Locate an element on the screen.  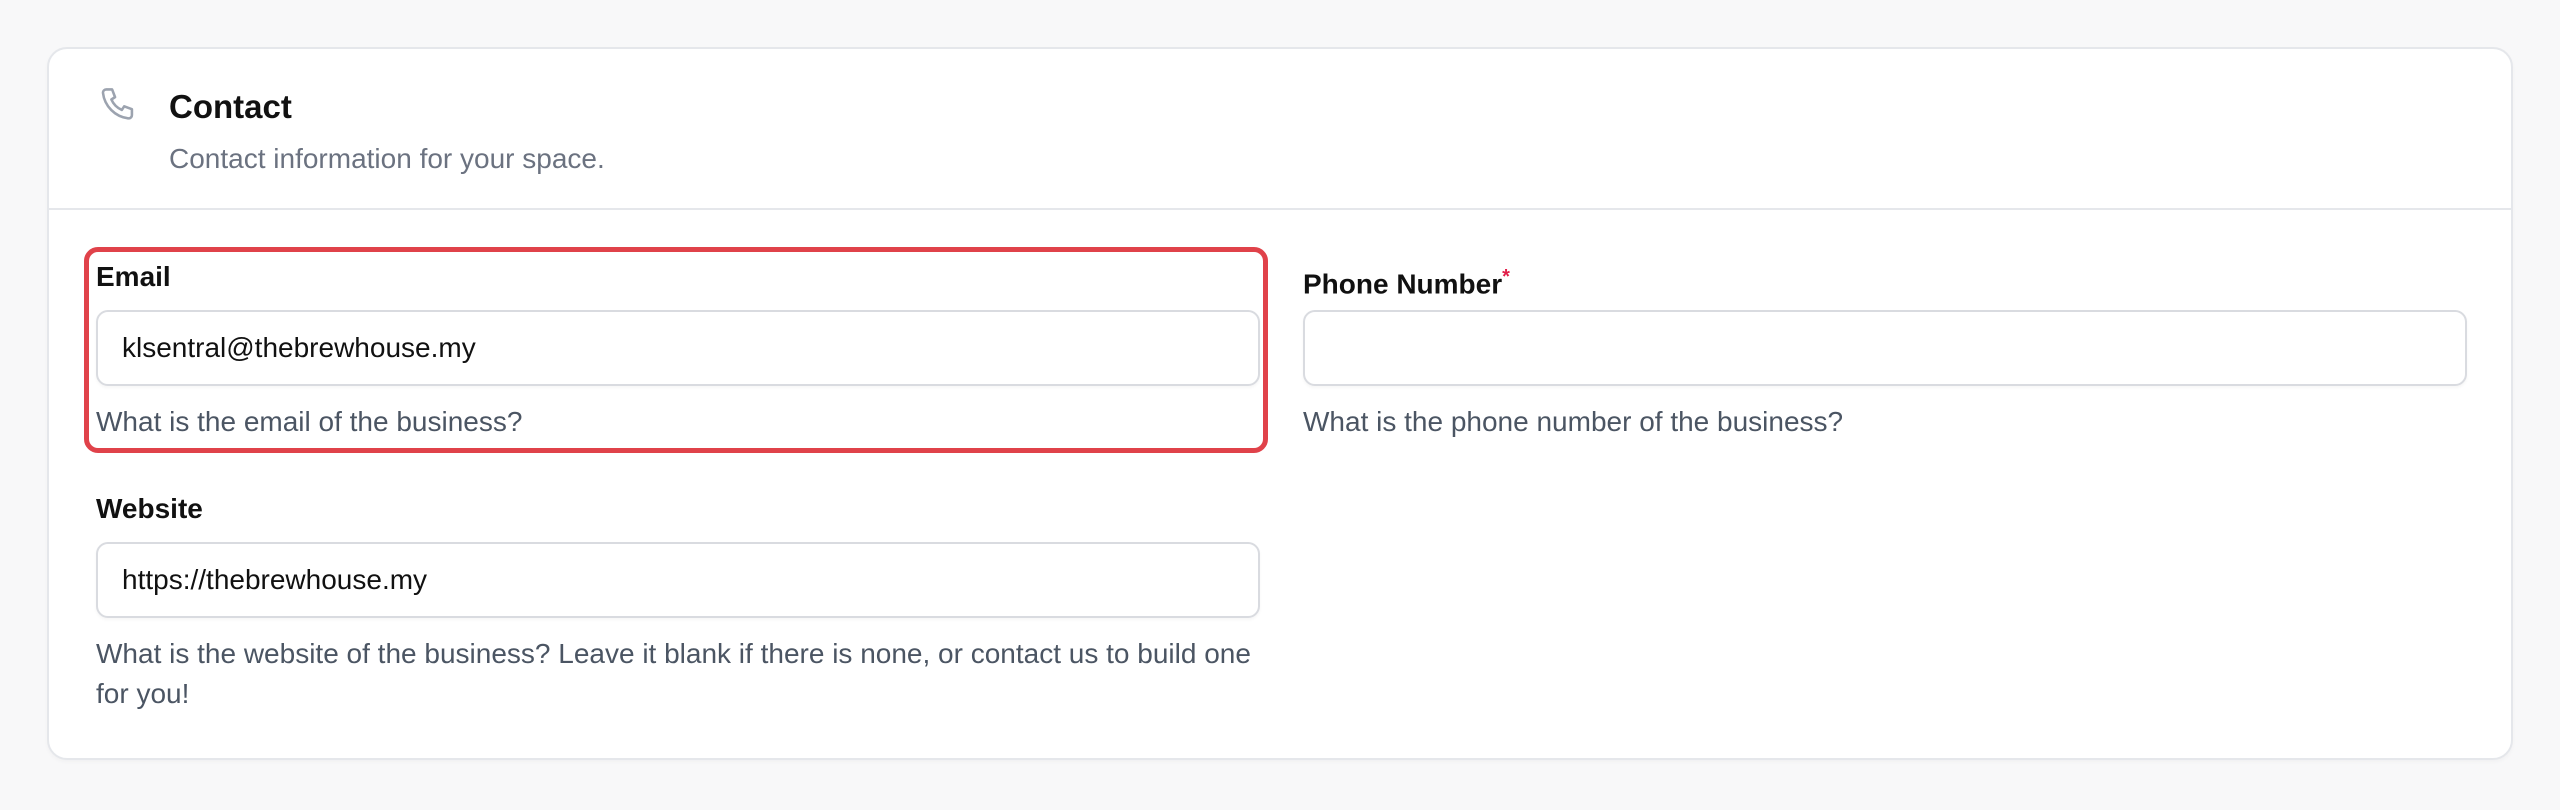
required-marker: * is located at coordinates (1506, 277).